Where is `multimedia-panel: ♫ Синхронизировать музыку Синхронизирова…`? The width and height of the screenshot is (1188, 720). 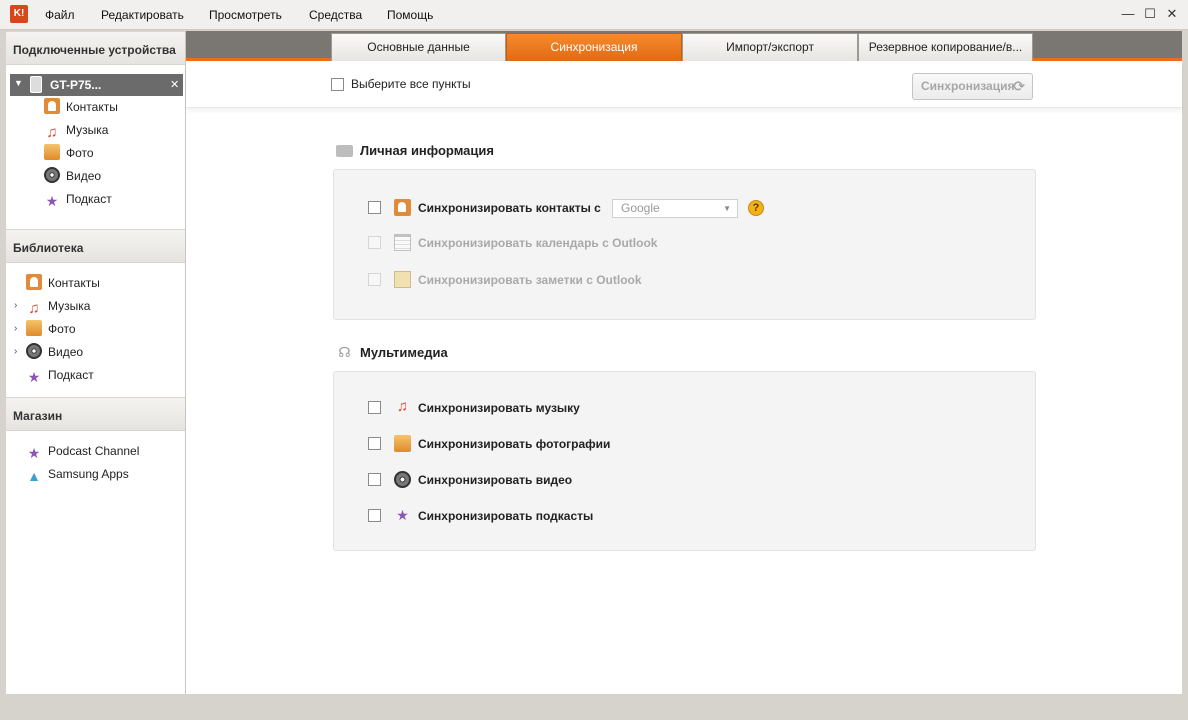 multimedia-panel: ♫ Синхронизировать музыку Синхронизирова… is located at coordinates (684, 461).